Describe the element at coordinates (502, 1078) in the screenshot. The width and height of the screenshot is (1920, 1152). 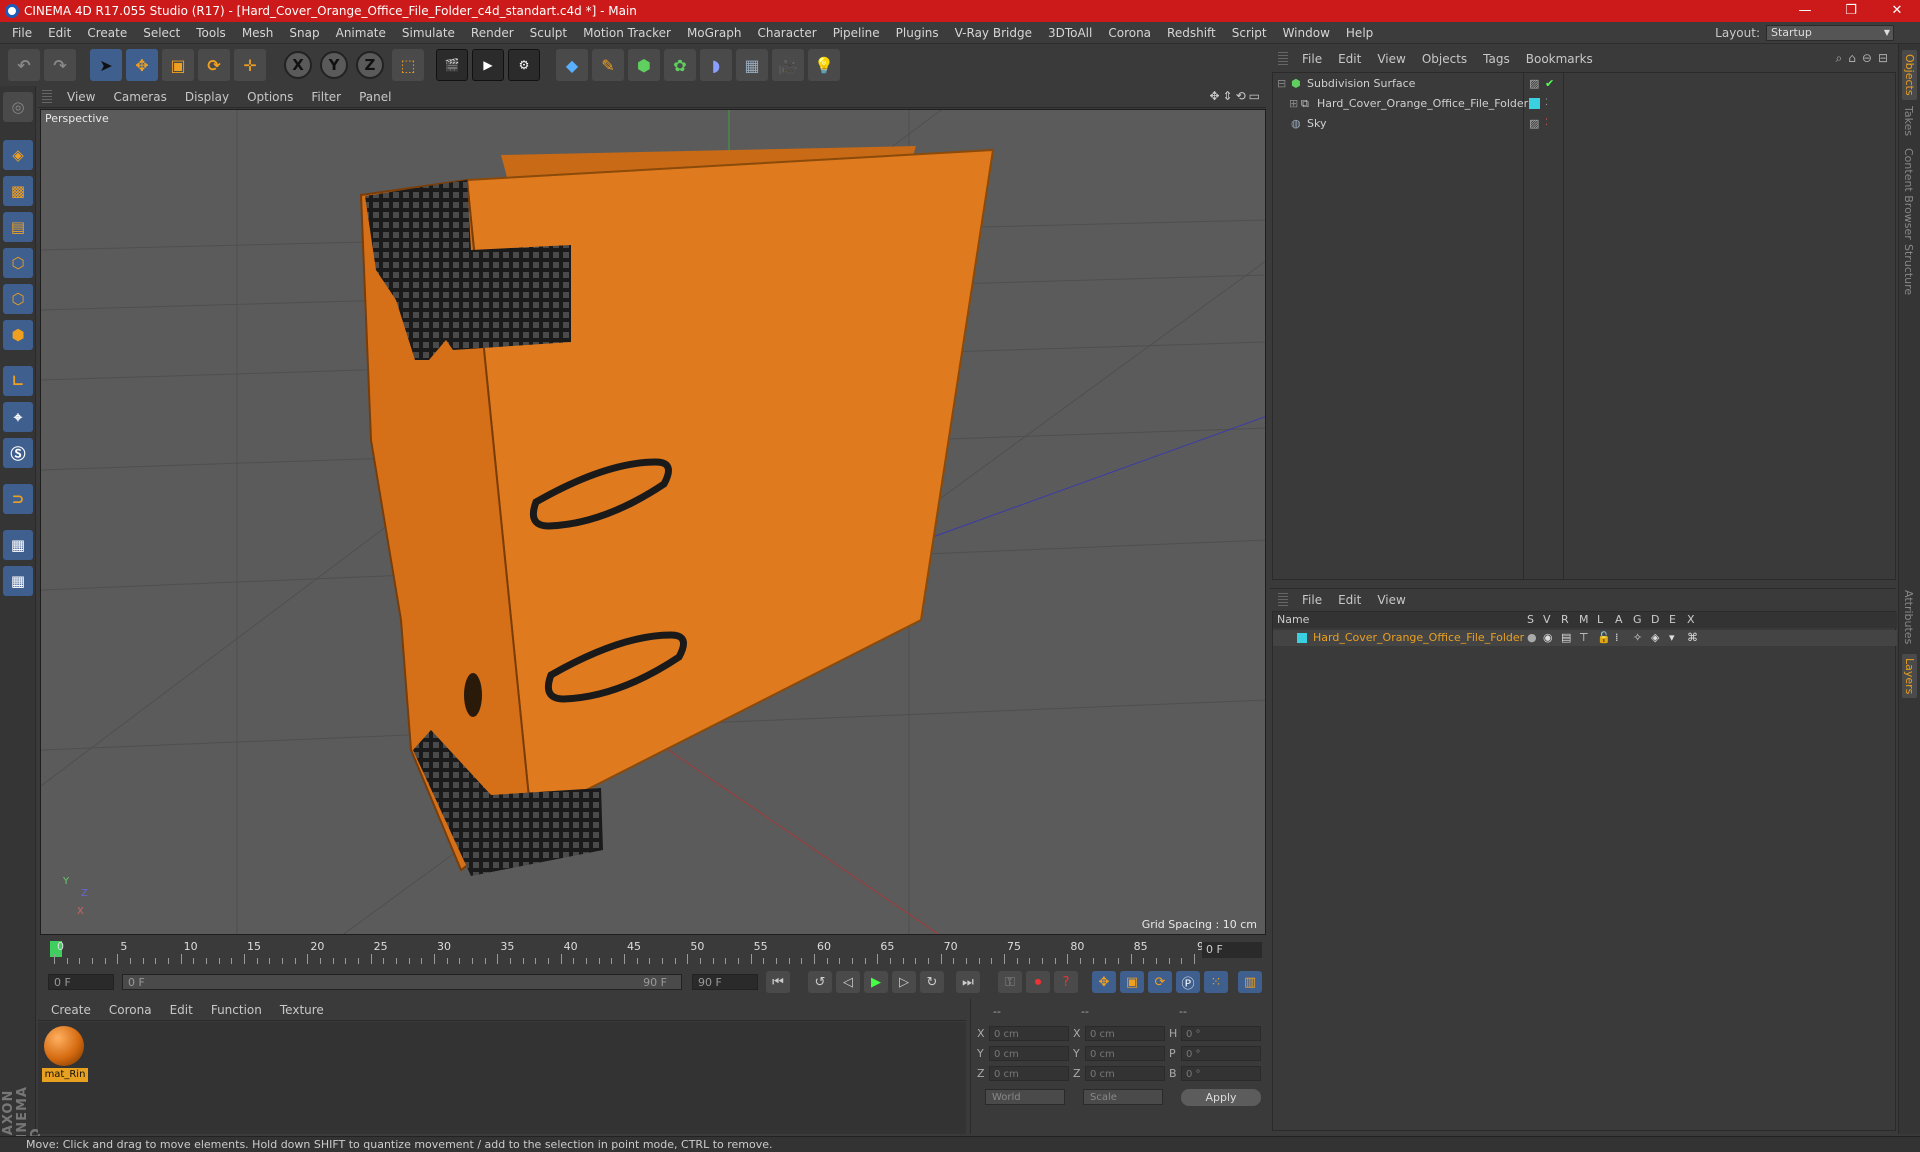
I see `material-manager-area: mat_Rin` at that location.